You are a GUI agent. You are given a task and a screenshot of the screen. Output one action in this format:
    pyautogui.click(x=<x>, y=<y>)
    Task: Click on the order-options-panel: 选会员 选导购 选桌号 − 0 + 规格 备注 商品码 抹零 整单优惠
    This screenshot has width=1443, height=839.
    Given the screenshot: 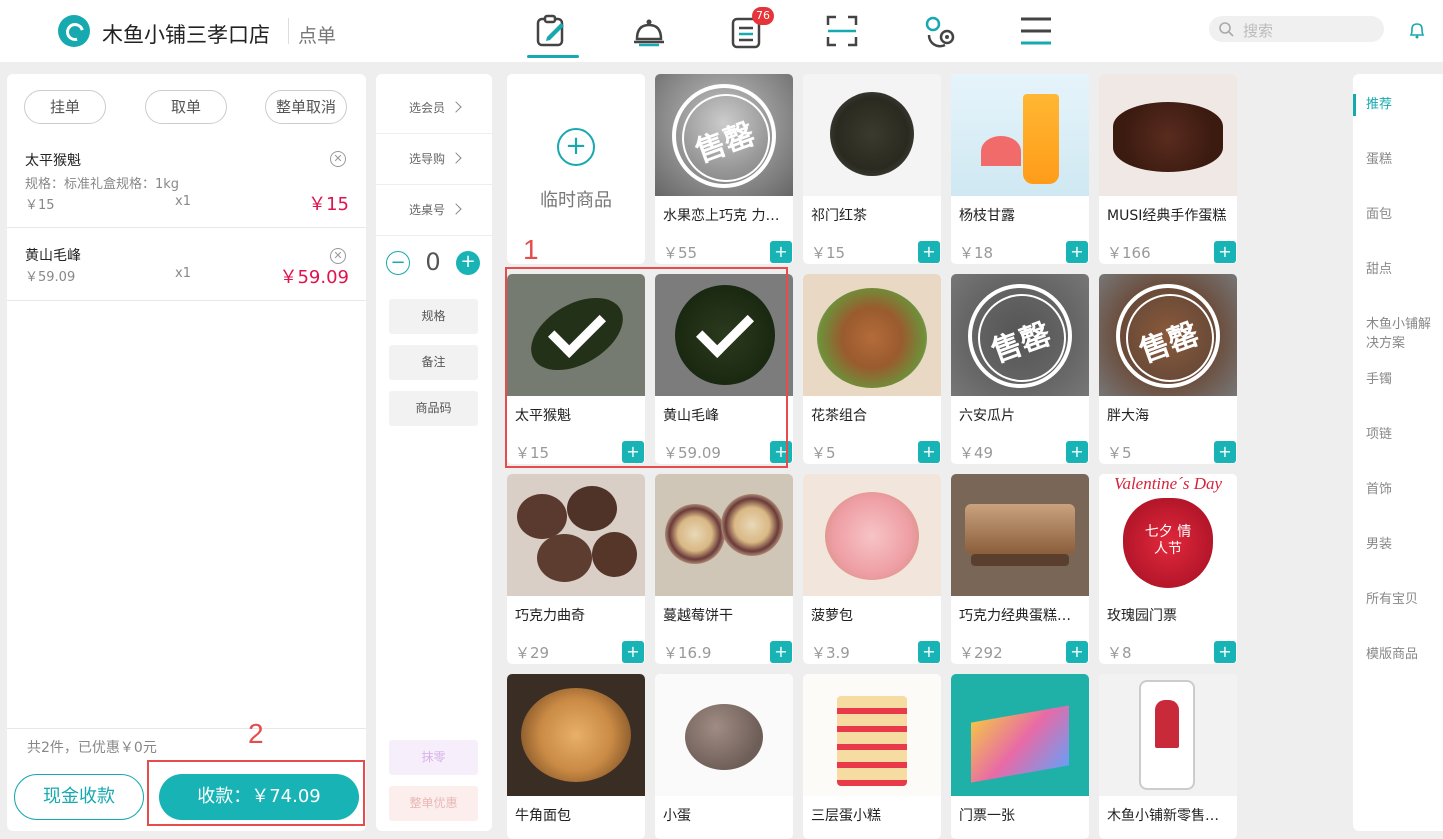 What is the action you would take?
    pyautogui.click(x=434, y=452)
    